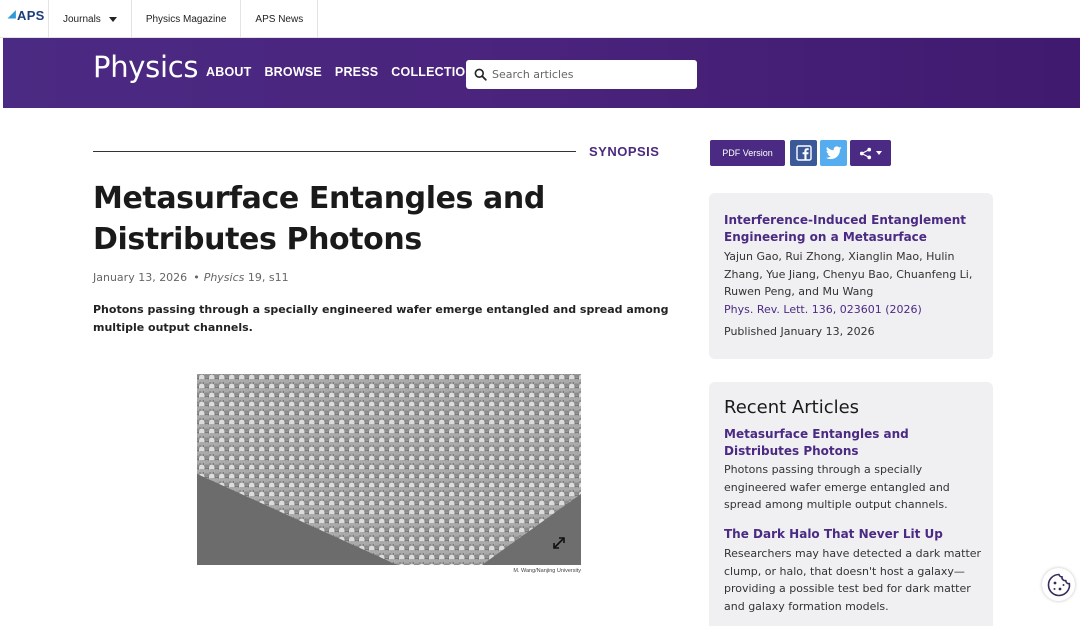 The height and width of the screenshot is (626, 1080). Describe the element at coordinates (228, 72) in the screenshot. I see `nav-about: ABOUT` at that location.